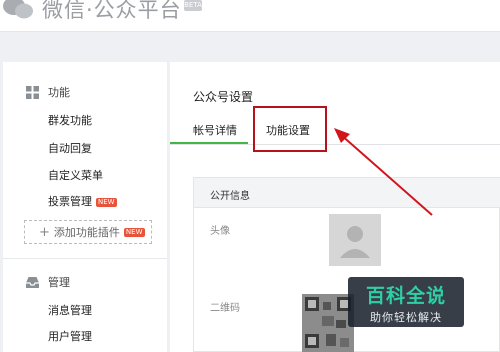  Describe the element at coordinates (225, 308) in the screenshot. I see `qrcode-label: 二维码` at that location.